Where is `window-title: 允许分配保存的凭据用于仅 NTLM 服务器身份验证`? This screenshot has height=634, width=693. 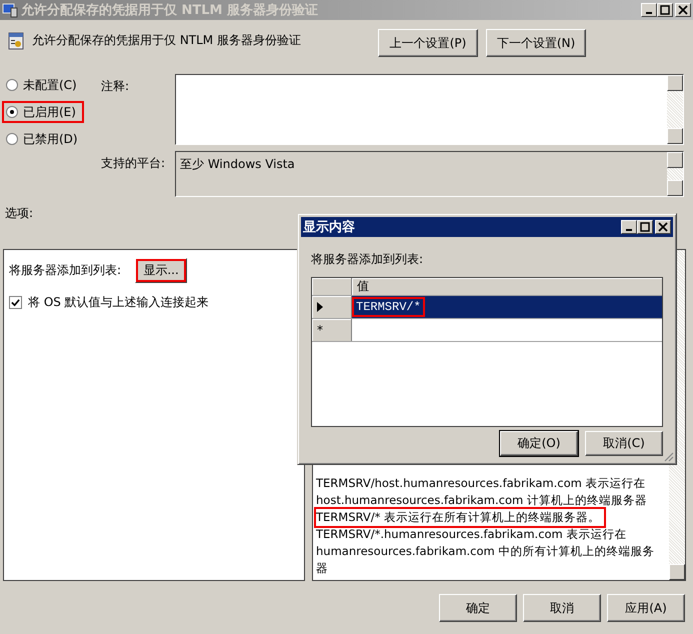 window-title: 允许分配保存的凭据用于仅 NTLM 服务器身份验证 is located at coordinates (169, 10).